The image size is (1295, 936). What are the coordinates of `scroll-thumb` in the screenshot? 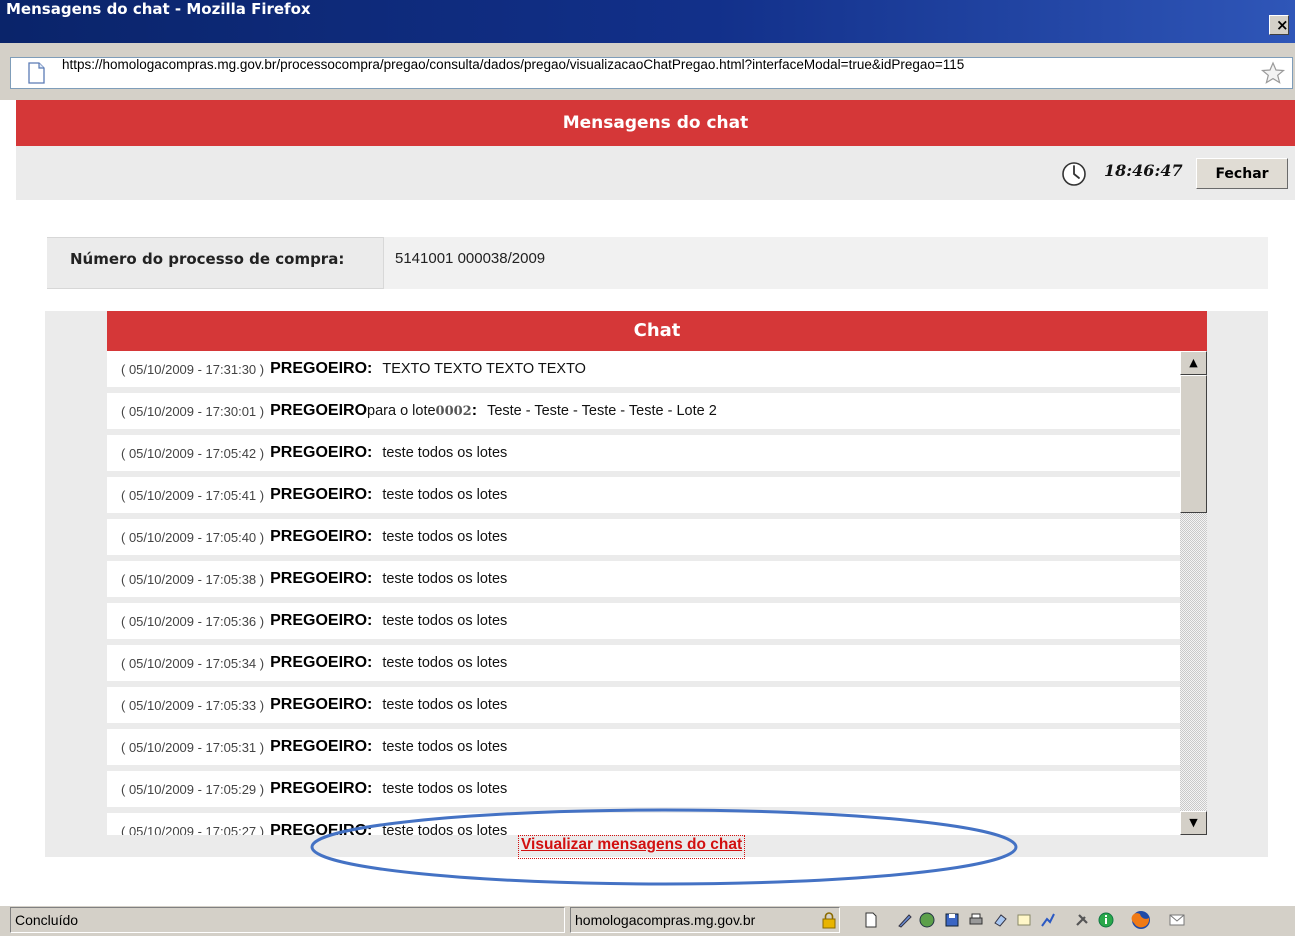 It's located at (1193, 444).